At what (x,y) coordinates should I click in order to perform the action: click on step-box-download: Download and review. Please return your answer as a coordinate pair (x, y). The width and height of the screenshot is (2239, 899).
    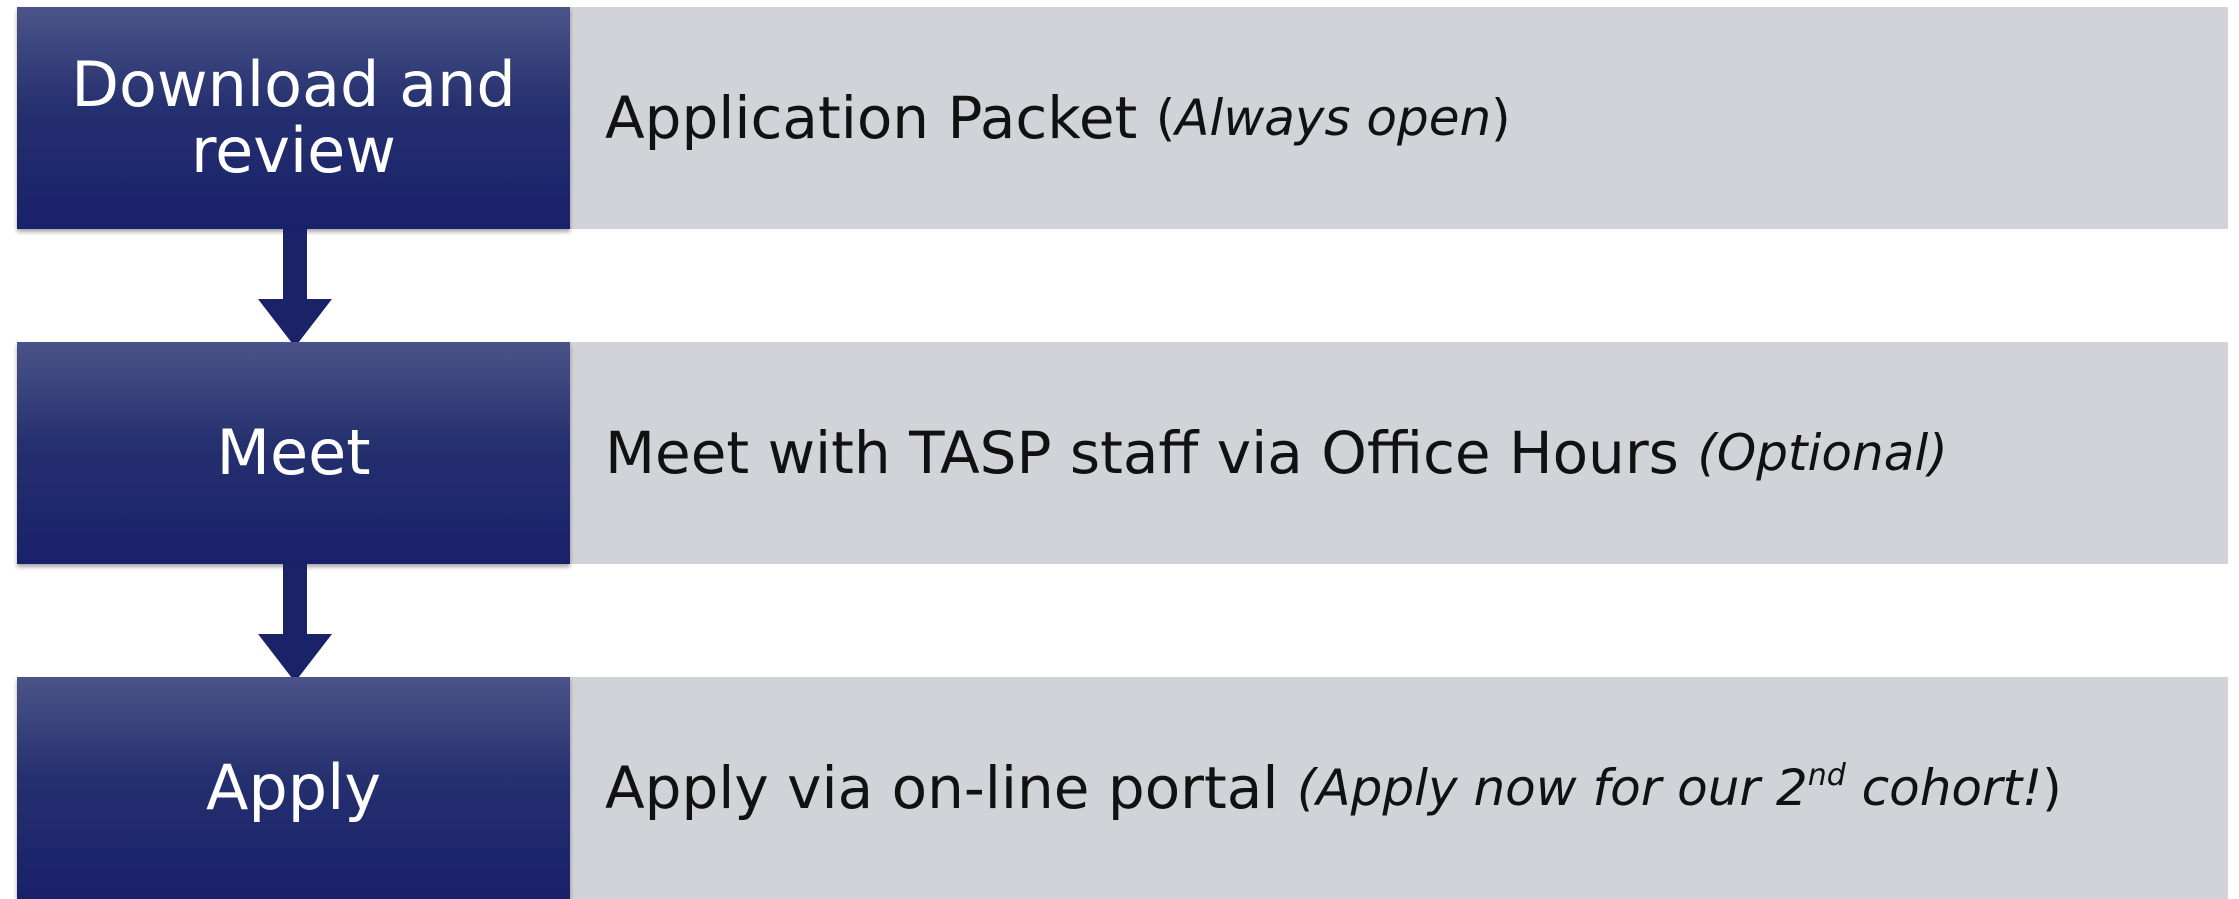
    Looking at the image, I should click on (293, 118).